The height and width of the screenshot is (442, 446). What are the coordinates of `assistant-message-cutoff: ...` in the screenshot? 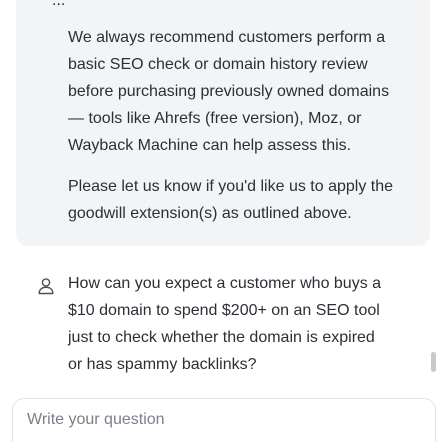 It's located at (59, 4).